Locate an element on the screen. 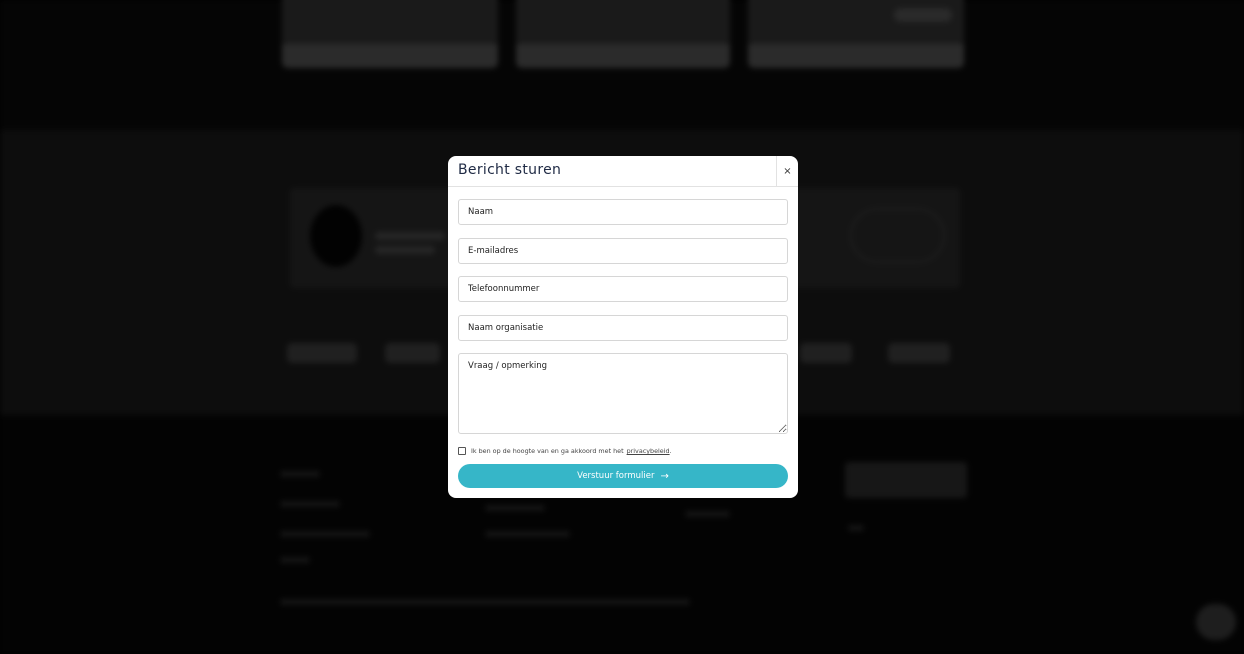 The image size is (1244, 654). submit-button: Verstuur formulier → is located at coordinates (623, 476).